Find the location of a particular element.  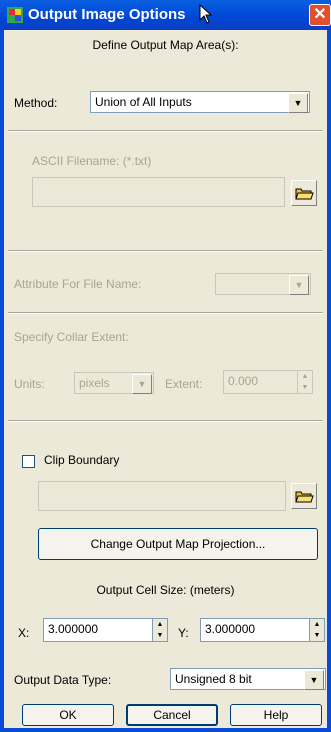

close-icon: ✕ is located at coordinates (320, 14).